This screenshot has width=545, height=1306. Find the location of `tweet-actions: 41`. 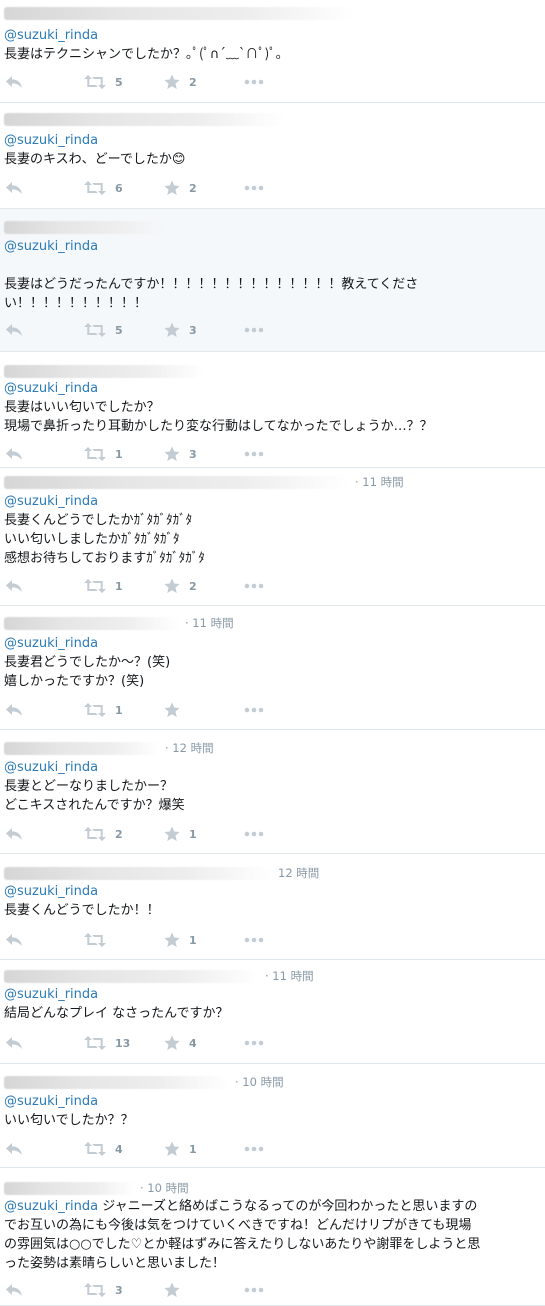

tweet-actions: 41 is located at coordinates (150, 1149).